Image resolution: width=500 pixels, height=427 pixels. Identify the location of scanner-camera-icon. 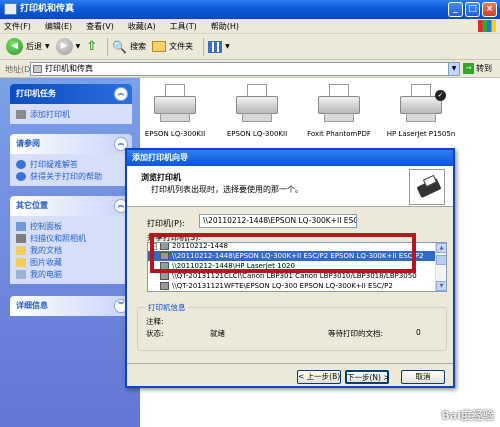
(21, 238).